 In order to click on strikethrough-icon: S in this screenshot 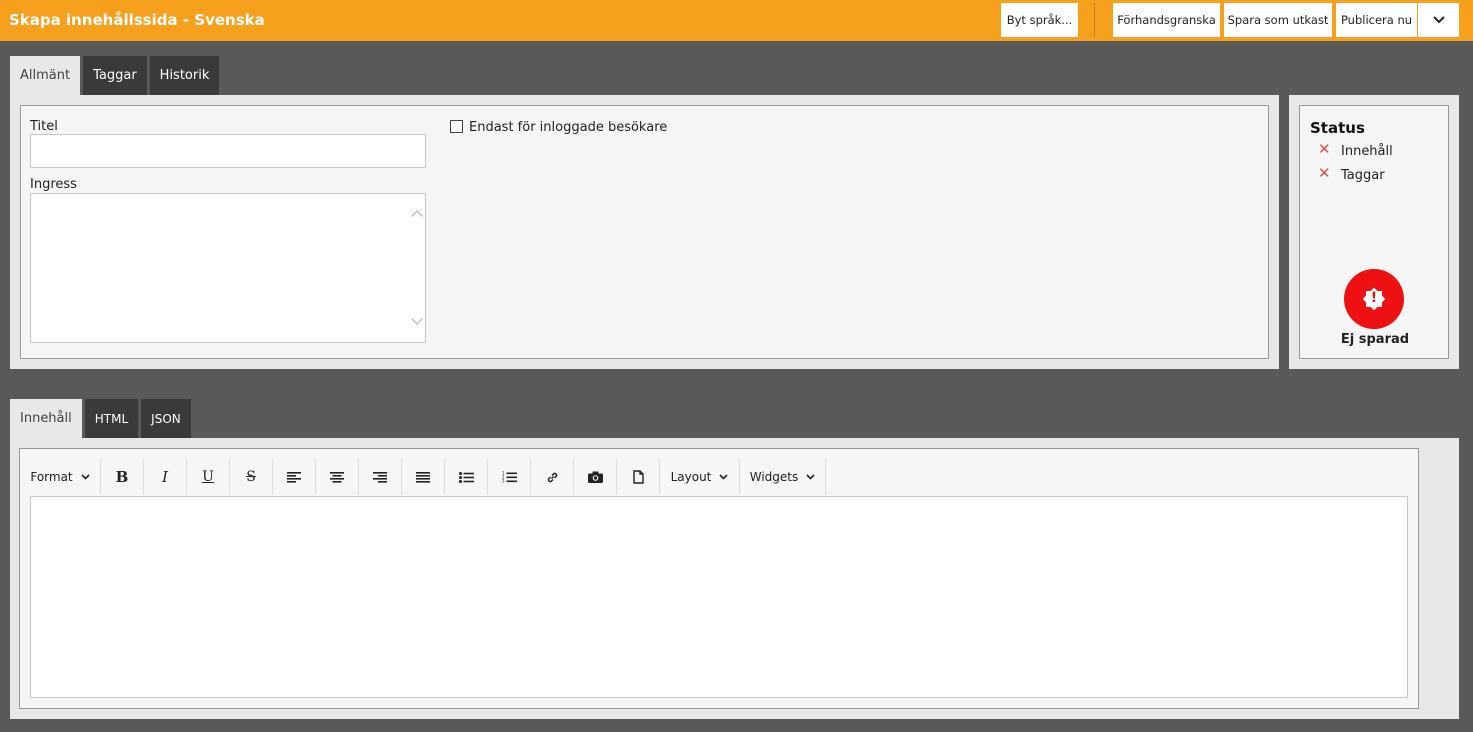, I will do `click(251, 477)`.